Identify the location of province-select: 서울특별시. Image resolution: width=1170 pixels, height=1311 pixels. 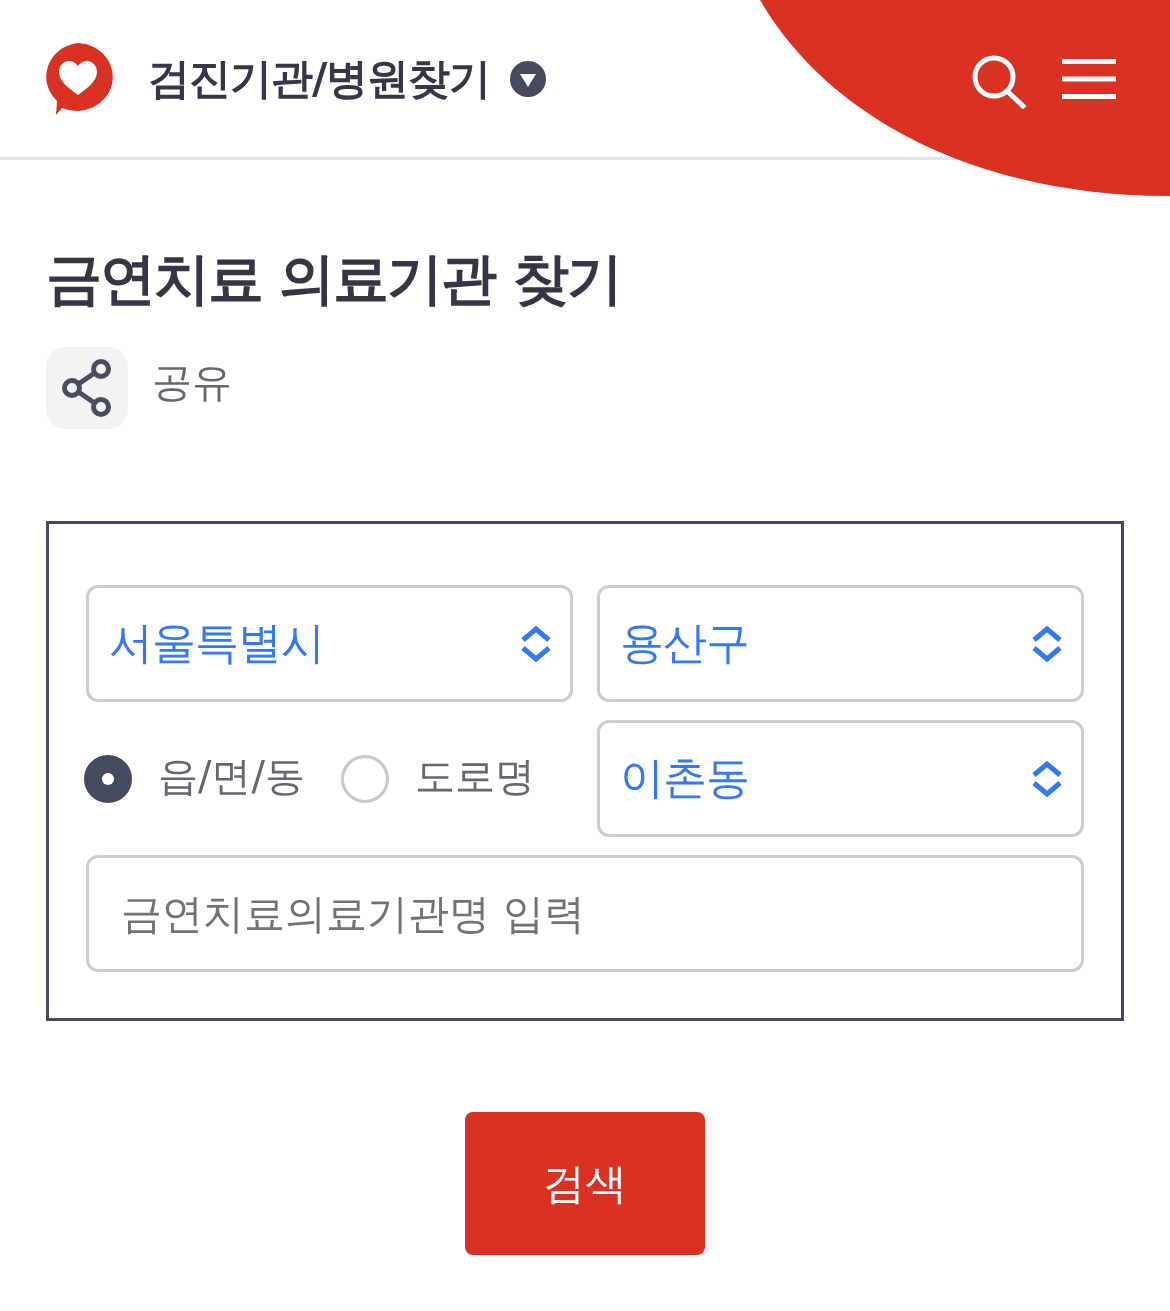
(329, 643).